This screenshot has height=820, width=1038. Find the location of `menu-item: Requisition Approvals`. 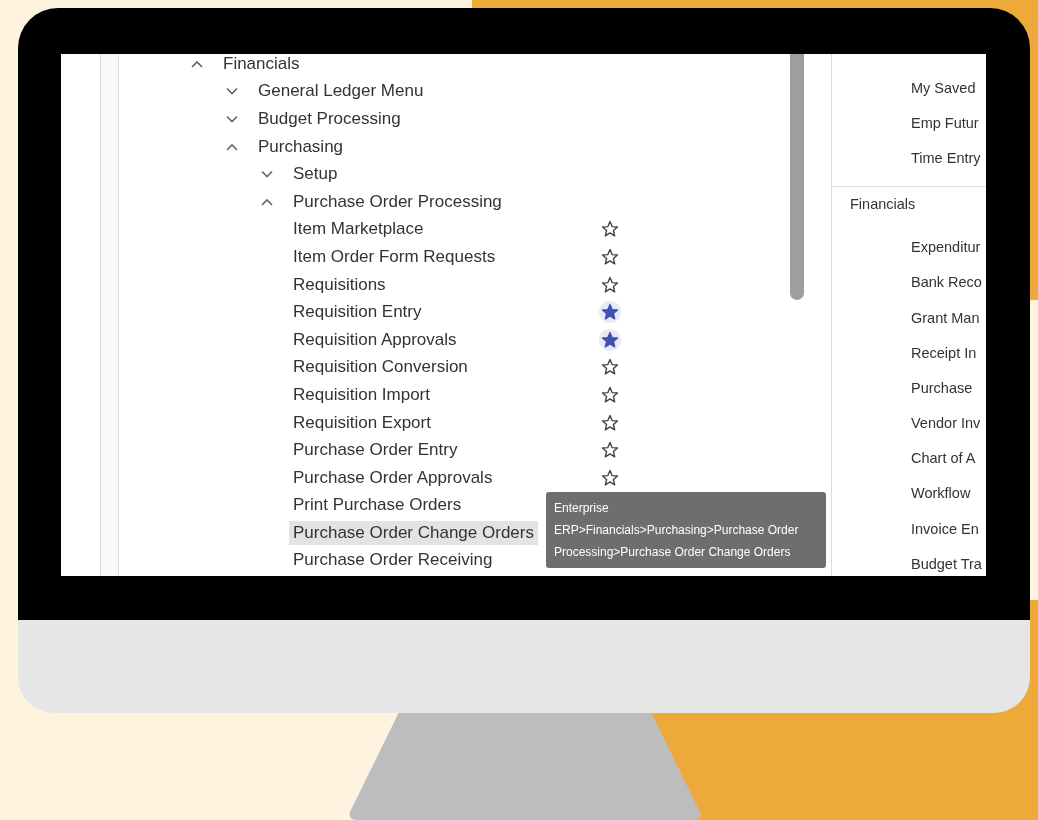

menu-item: Requisition Approvals is located at coordinates (375, 339).